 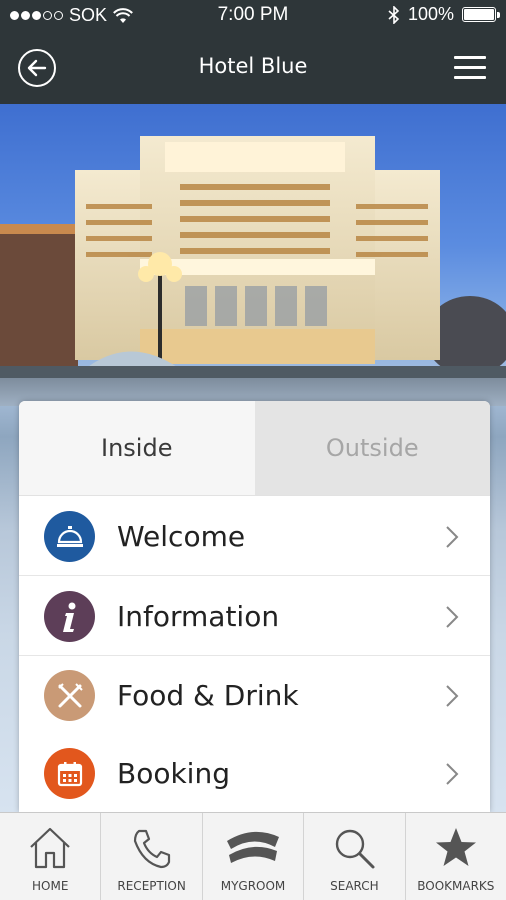 What do you see at coordinates (69, 616) in the screenshot?
I see `info-icon` at bounding box center [69, 616].